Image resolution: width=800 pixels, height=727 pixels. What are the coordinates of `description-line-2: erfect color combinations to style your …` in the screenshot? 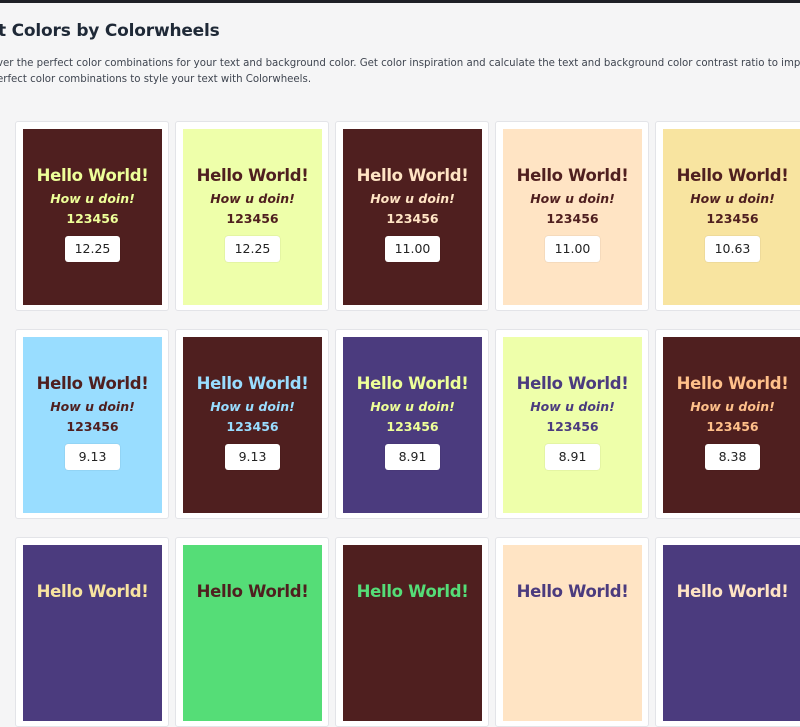 It's located at (156, 79).